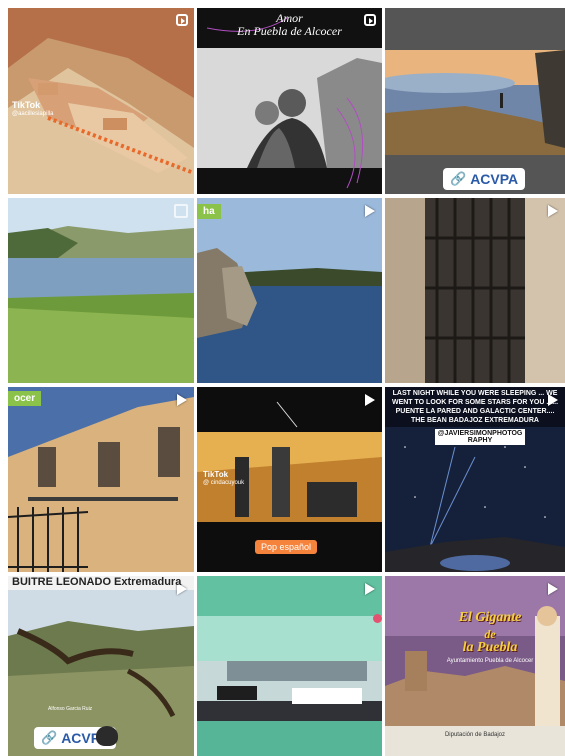 This screenshot has width=565, height=756. I want to click on tile-footer: Diputación de Badajoz, so click(475, 735).